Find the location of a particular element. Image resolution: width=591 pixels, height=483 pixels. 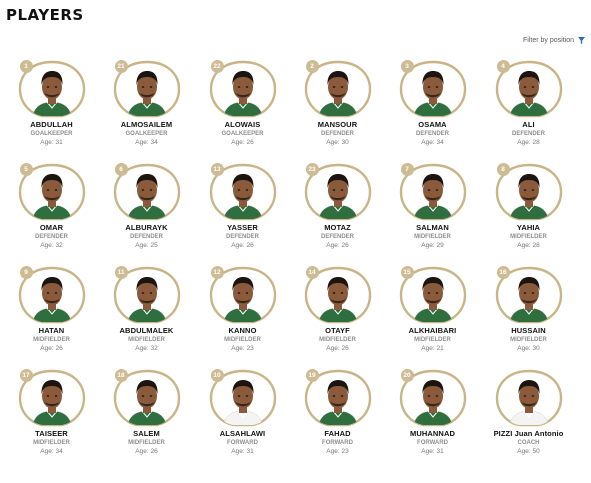

jersey-number-badge: 12 is located at coordinates (217, 272).